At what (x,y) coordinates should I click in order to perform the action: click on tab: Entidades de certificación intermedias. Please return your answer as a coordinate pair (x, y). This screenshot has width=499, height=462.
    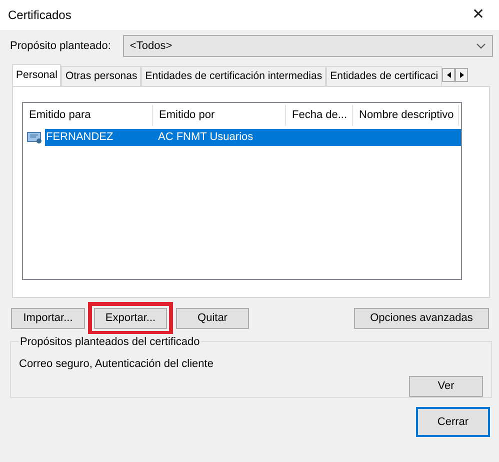
    Looking at the image, I should click on (233, 76).